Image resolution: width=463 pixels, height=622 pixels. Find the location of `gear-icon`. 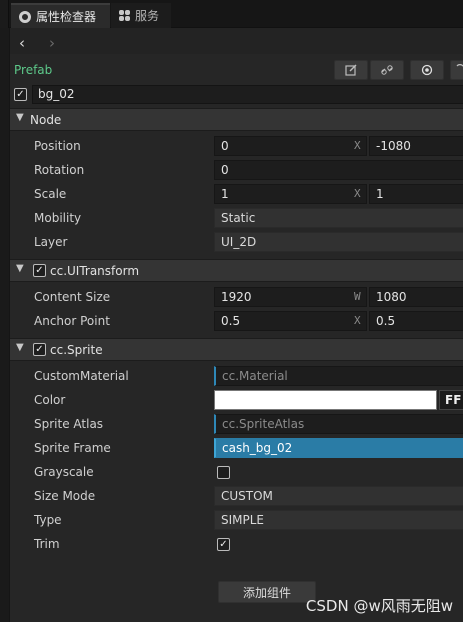

gear-icon is located at coordinates (25, 16).